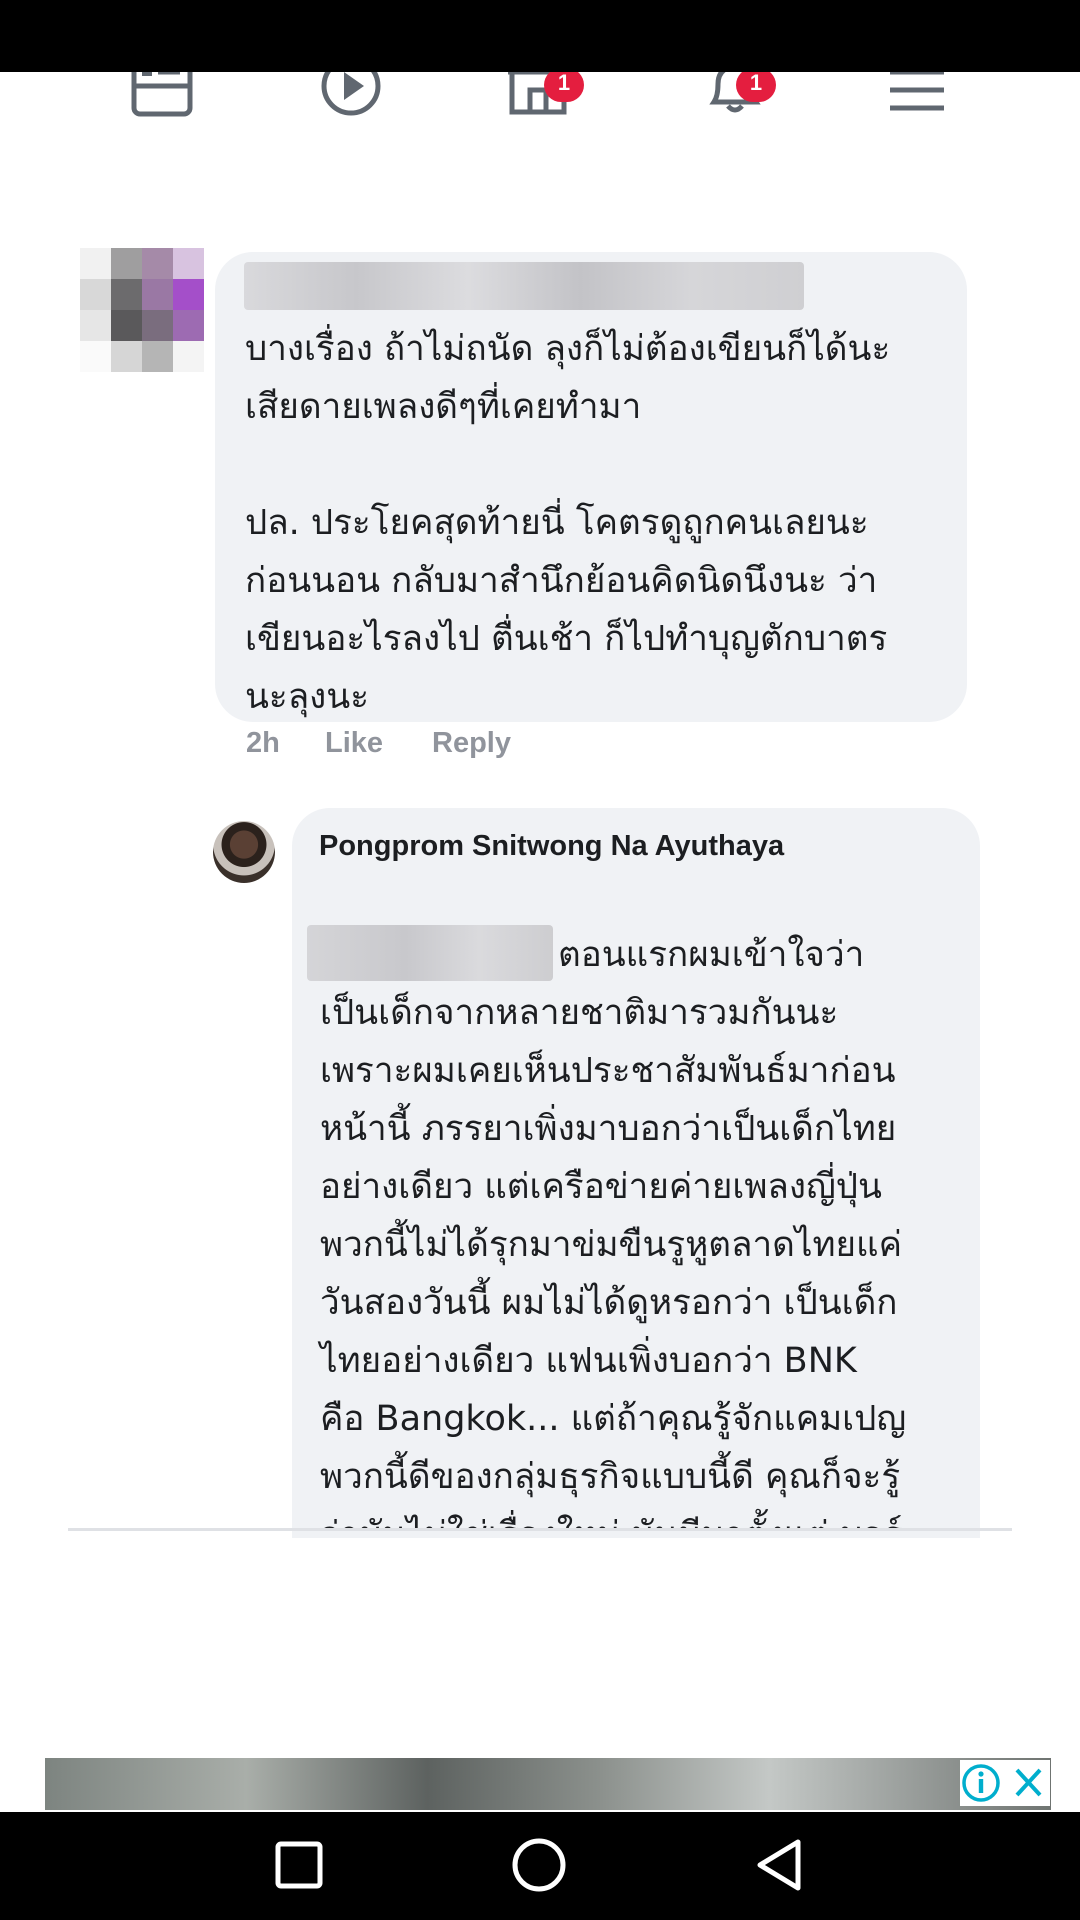  Describe the element at coordinates (524, 286) in the screenshot. I see `blurred-name` at that location.